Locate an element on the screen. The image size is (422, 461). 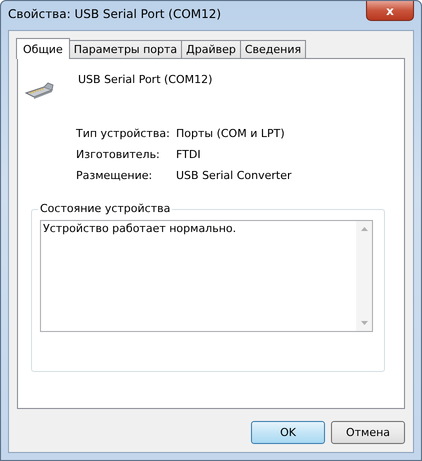
property-label: Изготовитель: is located at coordinates (118, 154).